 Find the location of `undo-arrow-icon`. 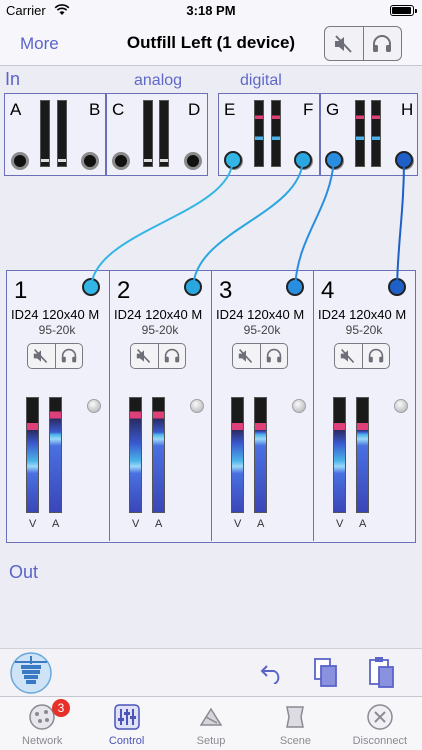

undo-arrow-icon is located at coordinates (270, 674).